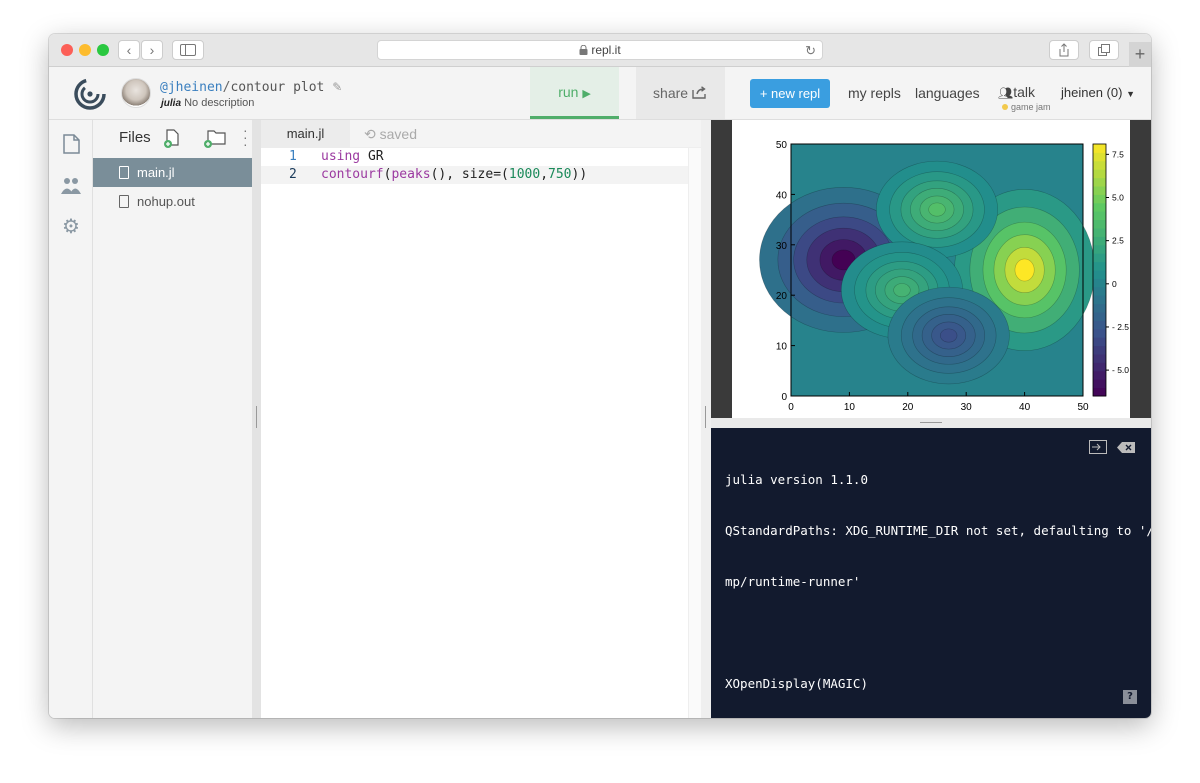  I want to click on x-tick-label: 50, so click(1083, 407).